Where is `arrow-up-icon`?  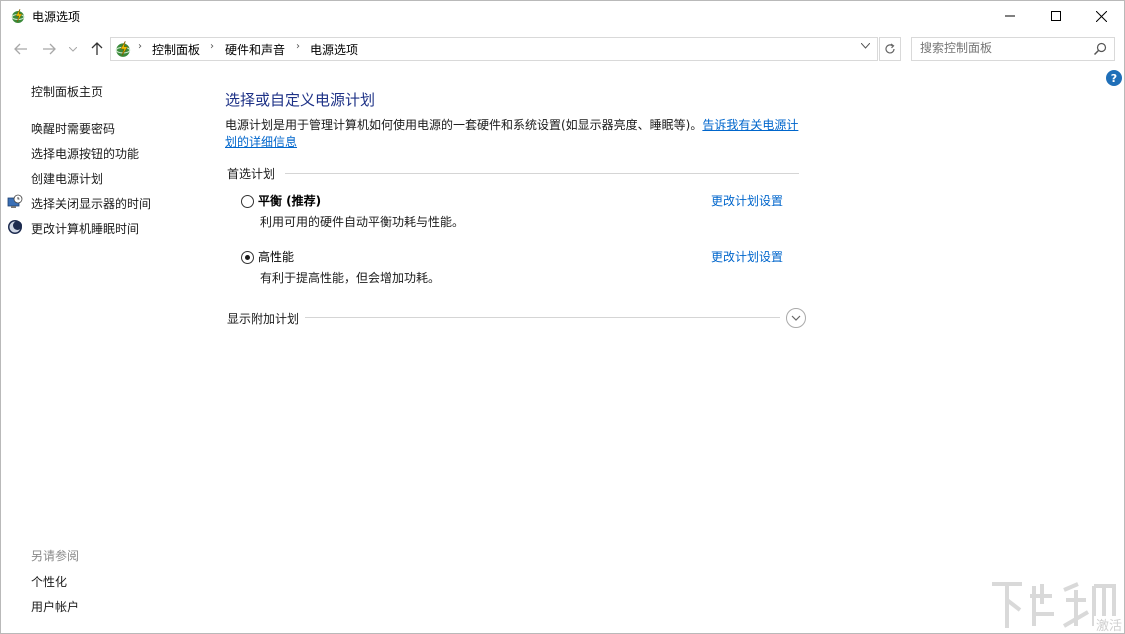
arrow-up-icon is located at coordinates (97, 48).